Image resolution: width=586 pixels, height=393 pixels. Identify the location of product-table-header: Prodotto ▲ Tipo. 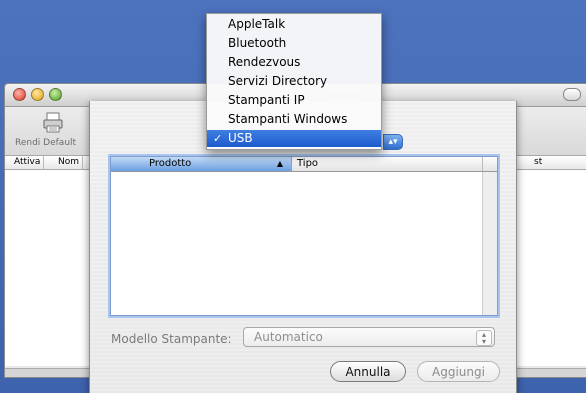
(304, 164).